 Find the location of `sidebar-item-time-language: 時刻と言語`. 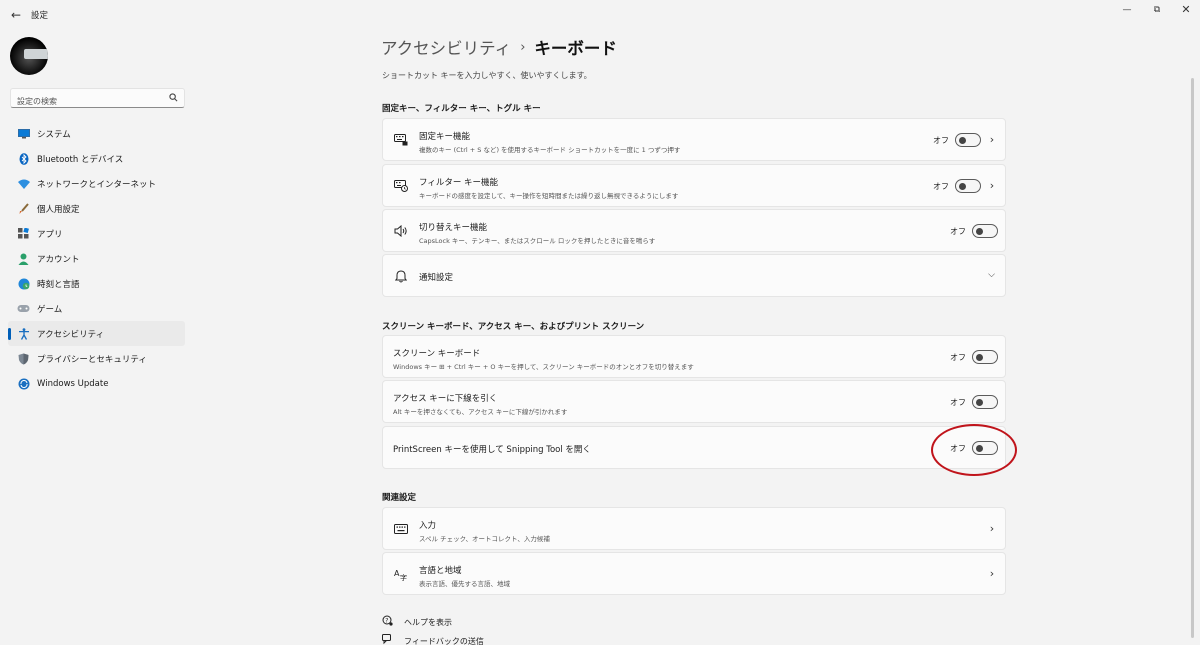

sidebar-item-time-language: 時刻と言語 is located at coordinates (96, 283).